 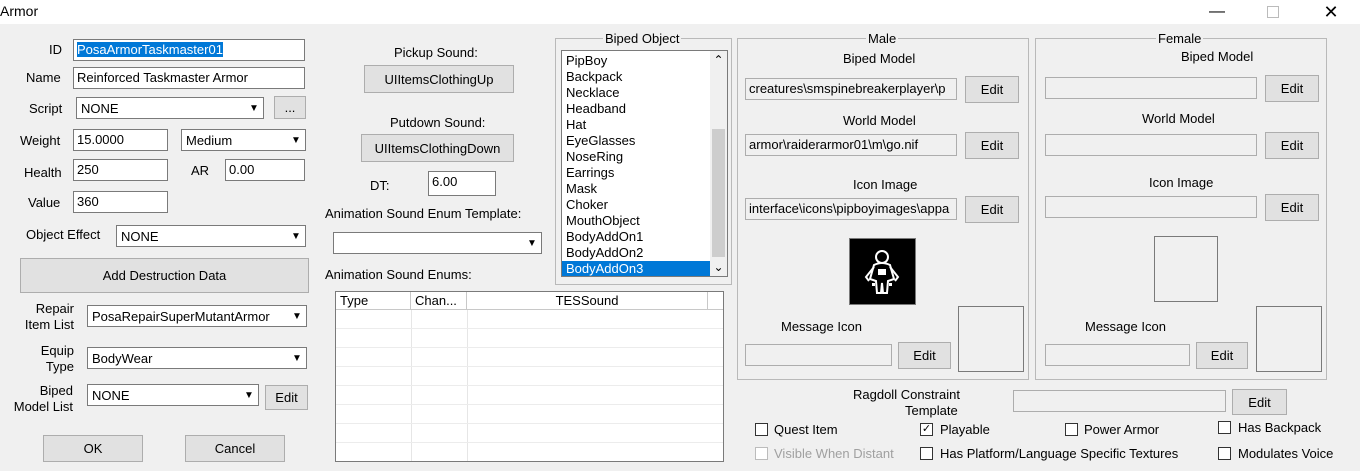 What do you see at coordinates (164, 275) in the screenshot?
I see `add-destruction-data-button: Add Destruction Data` at bounding box center [164, 275].